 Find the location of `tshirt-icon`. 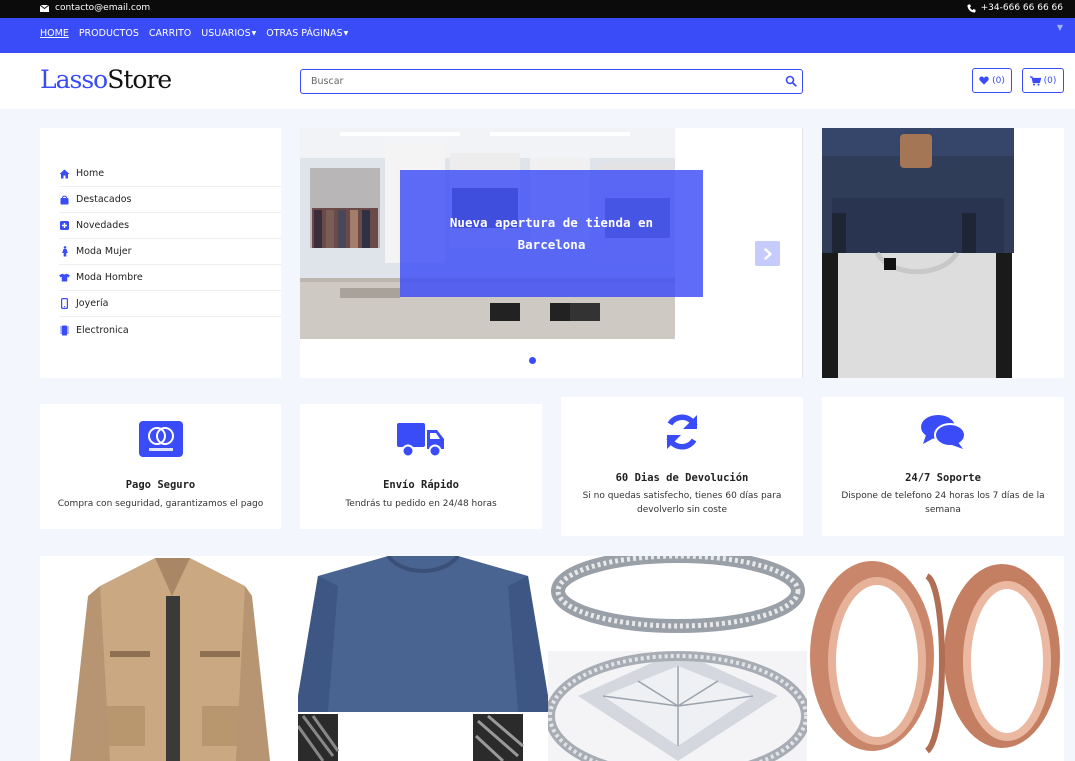

tshirt-icon is located at coordinates (64, 277).